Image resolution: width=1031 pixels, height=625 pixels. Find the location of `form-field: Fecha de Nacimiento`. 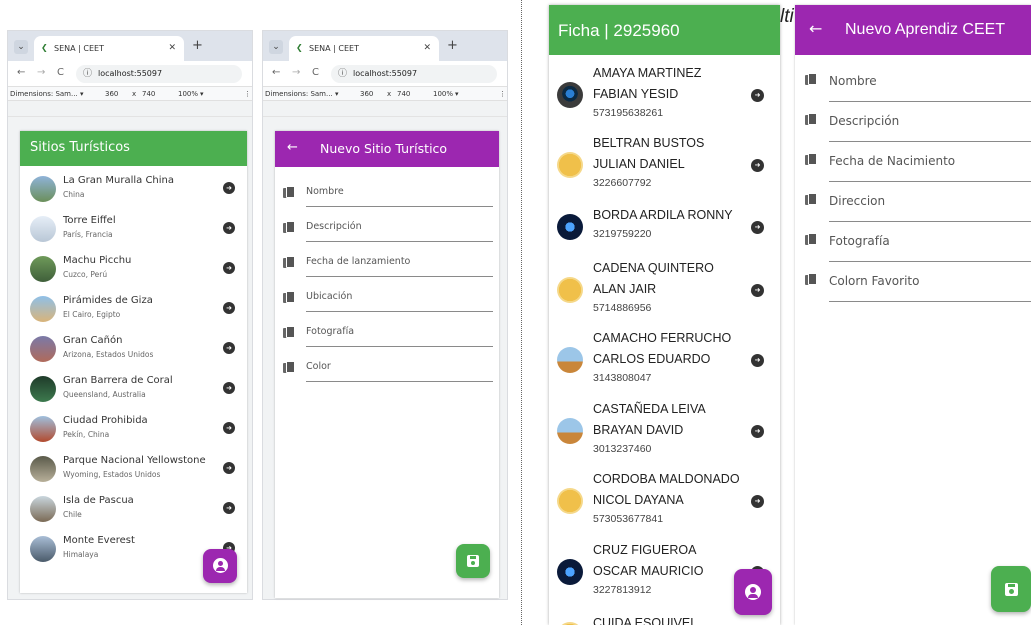

form-field: Fecha de Nacimiento is located at coordinates (913, 165).